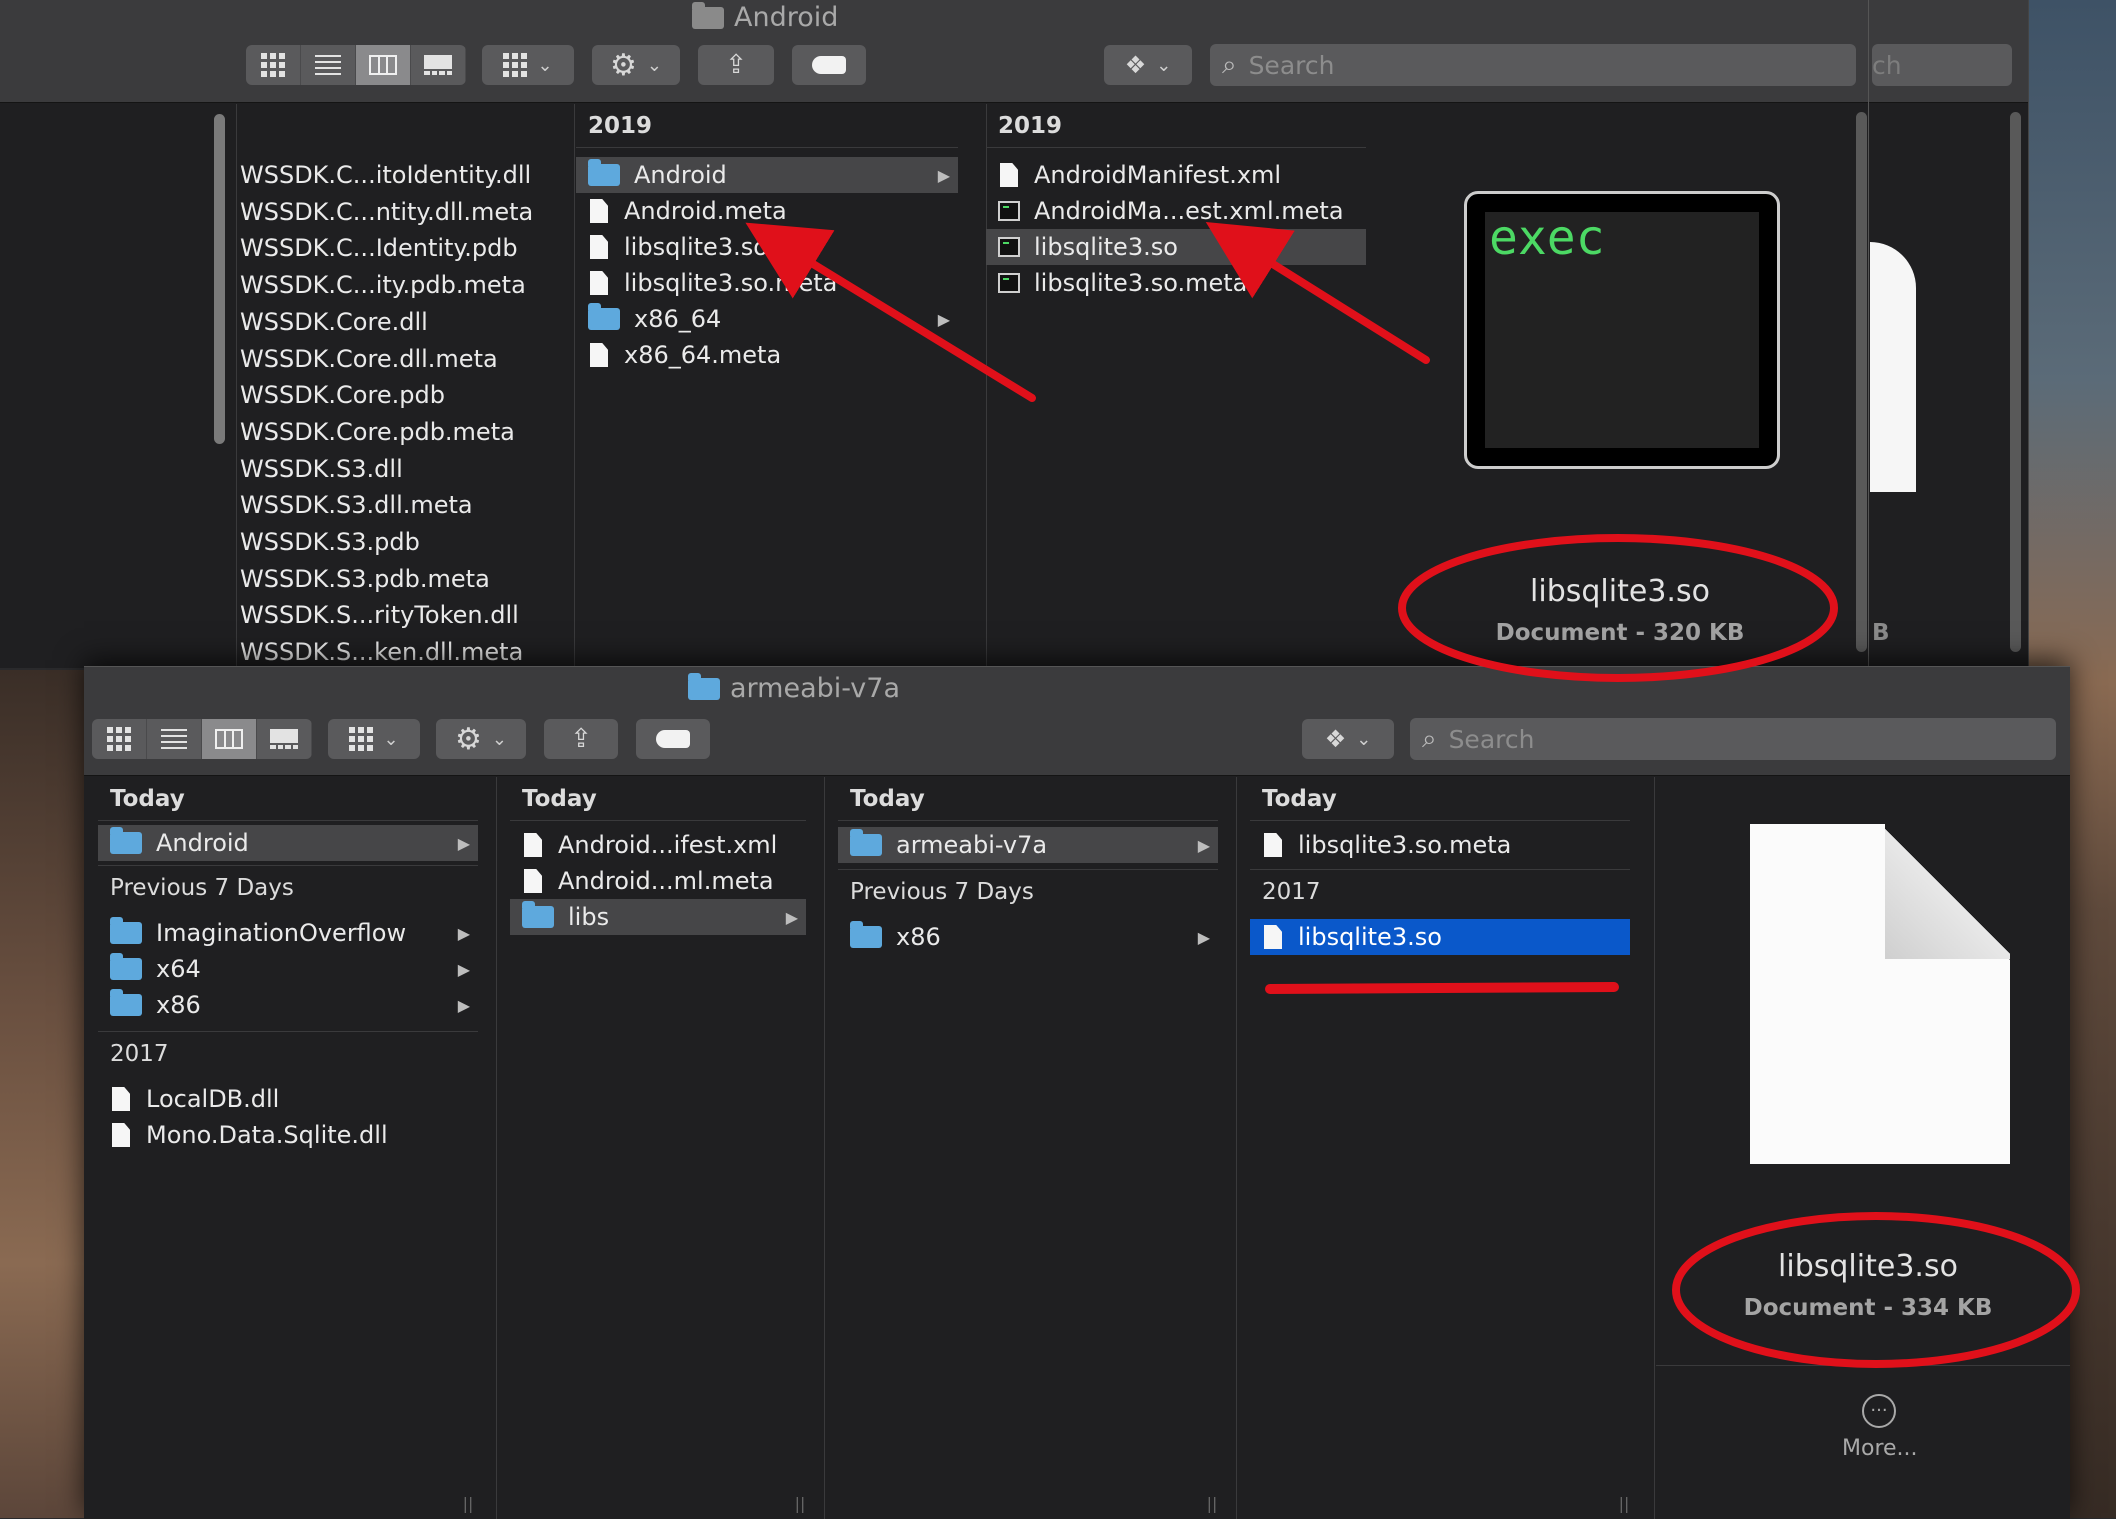 Image resolution: width=2116 pixels, height=1519 pixels. What do you see at coordinates (365, 578) in the screenshot?
I see `row-label: WSSDK.S3.pdb.meta` at bounding box center [365, 578].